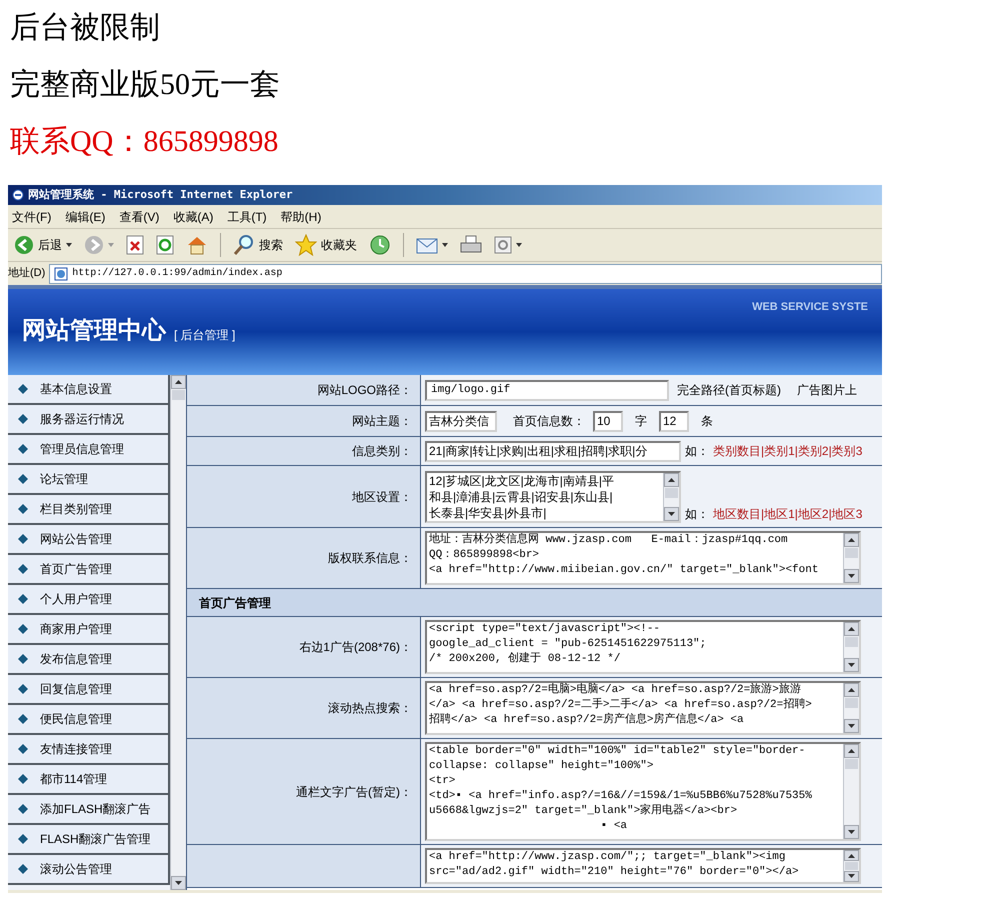  What do you see at coordinates (145, 85) in the screenshot?
I see `heading-text: 完整商业版50元一套` at bounding box center [145, 85].